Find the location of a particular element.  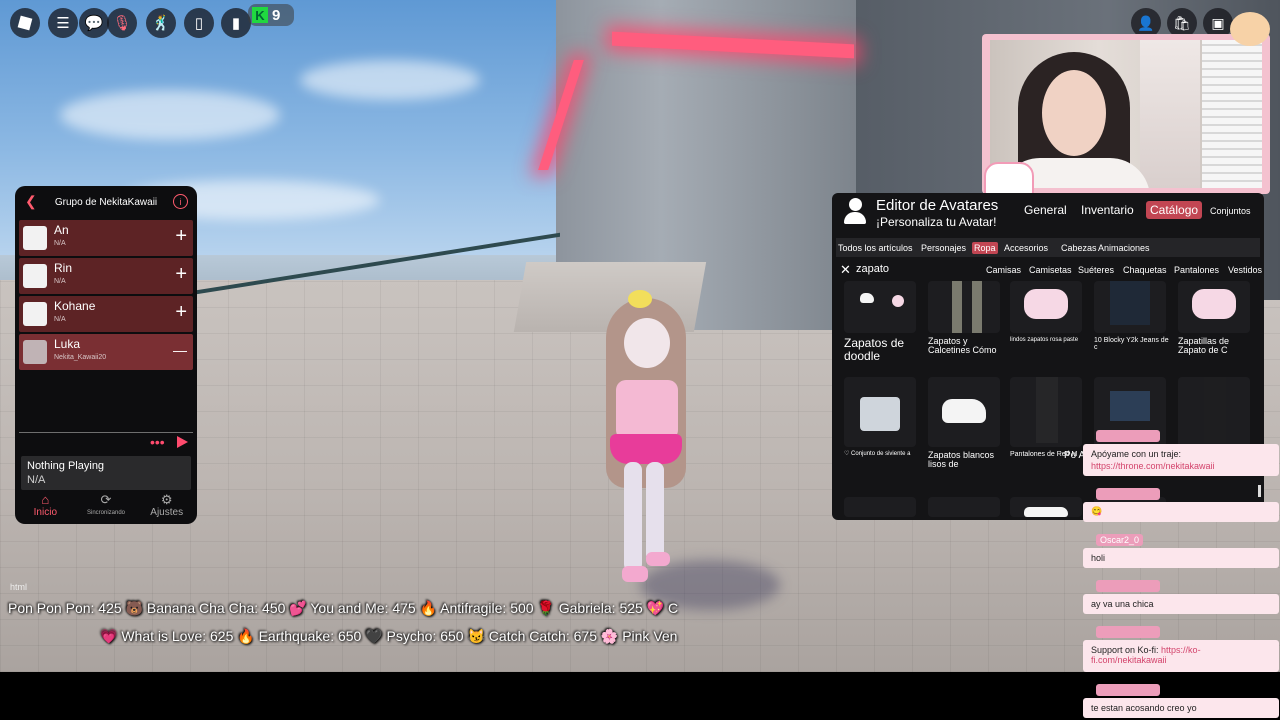

roblox-menu-button is located at coordinates (25, 23).